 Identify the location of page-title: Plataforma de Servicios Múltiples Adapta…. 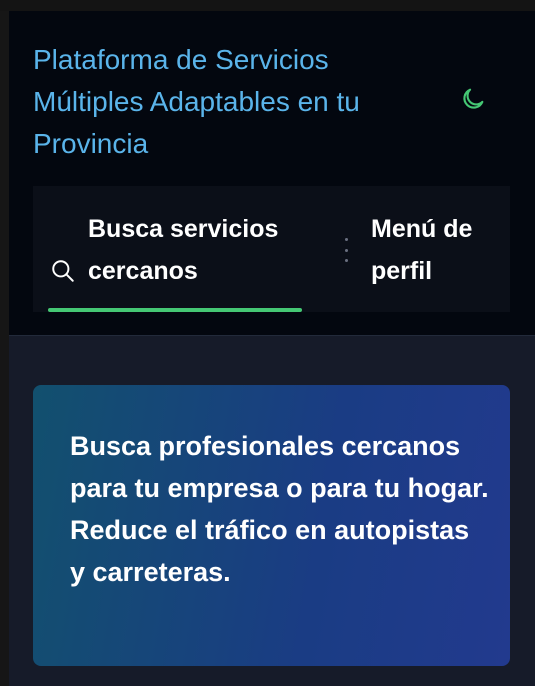
(196, 101).